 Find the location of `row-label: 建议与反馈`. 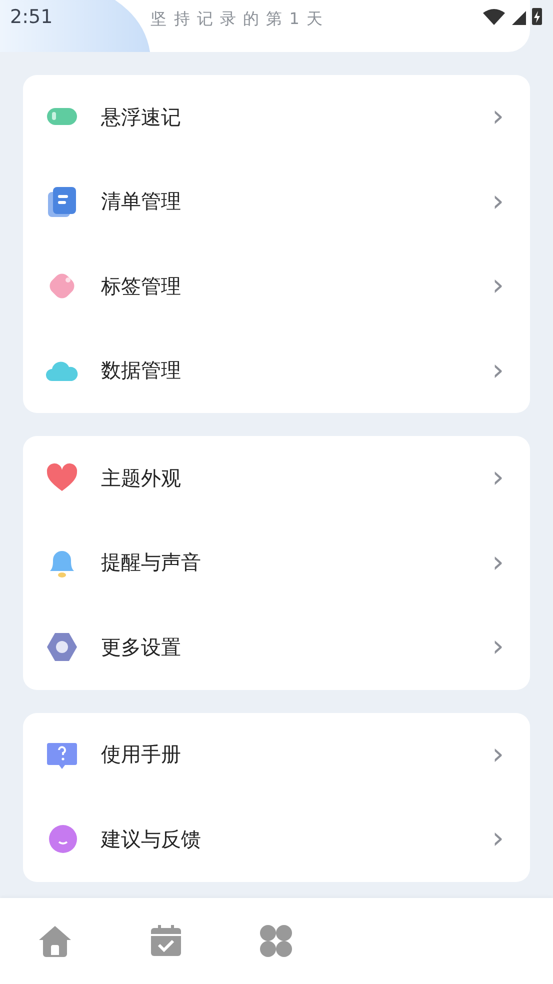

row-label: 建议与反馈 is located at coordinates (151, 839).